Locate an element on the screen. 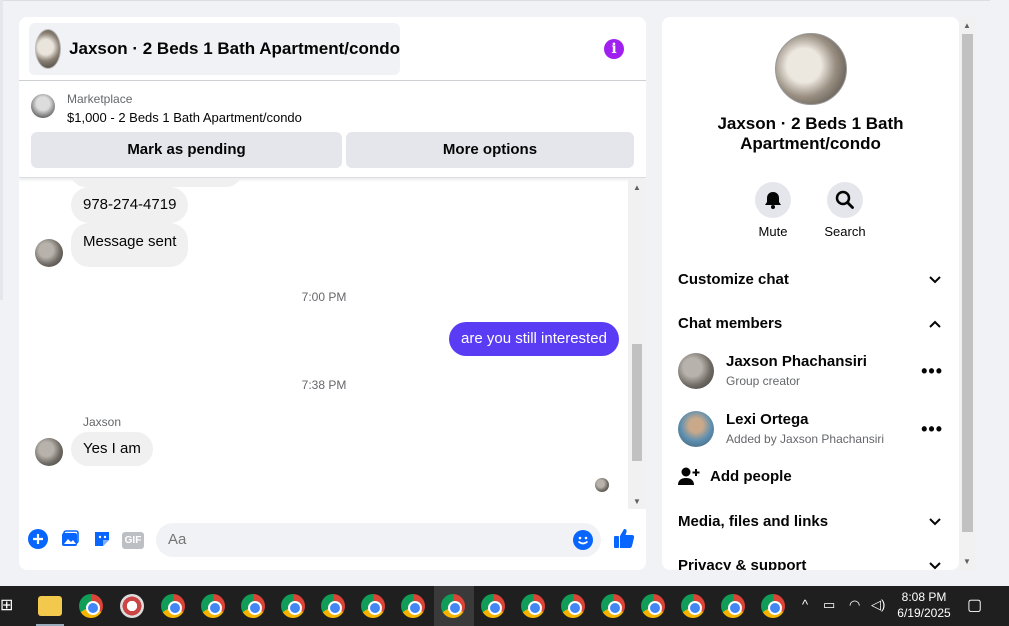 The height and width of the screenshot is (626, 1009). sticker-icon is located at coordinates (102, 540).